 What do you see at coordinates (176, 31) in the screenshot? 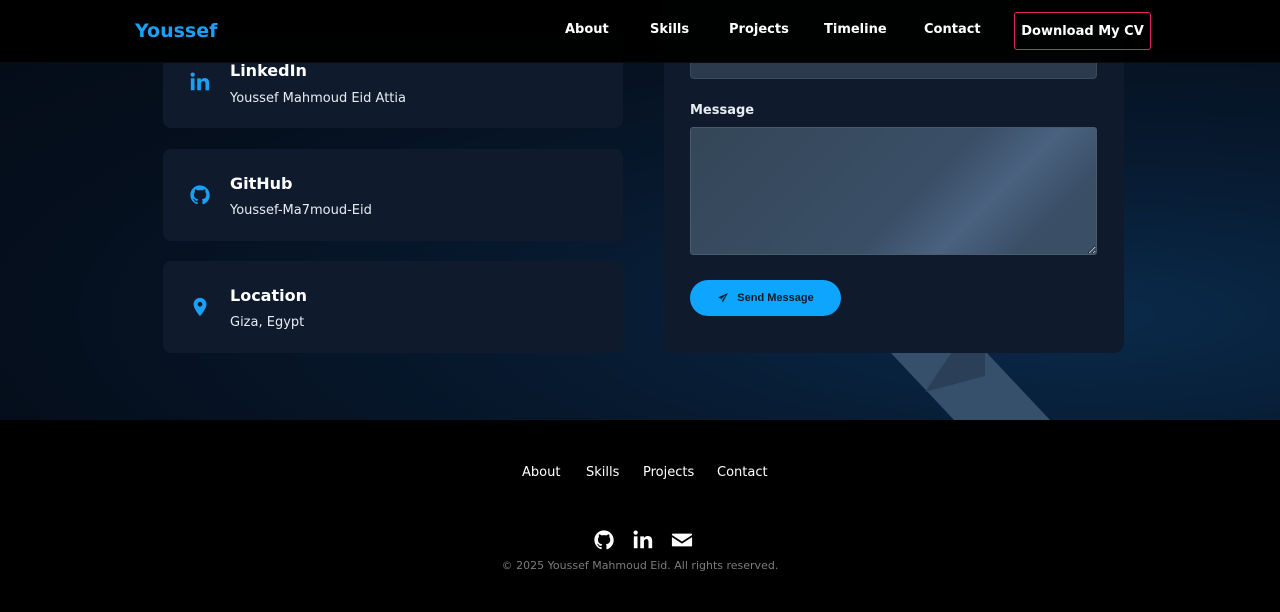
I see `site-logo: Youssef` at bounding box center [176, 31].